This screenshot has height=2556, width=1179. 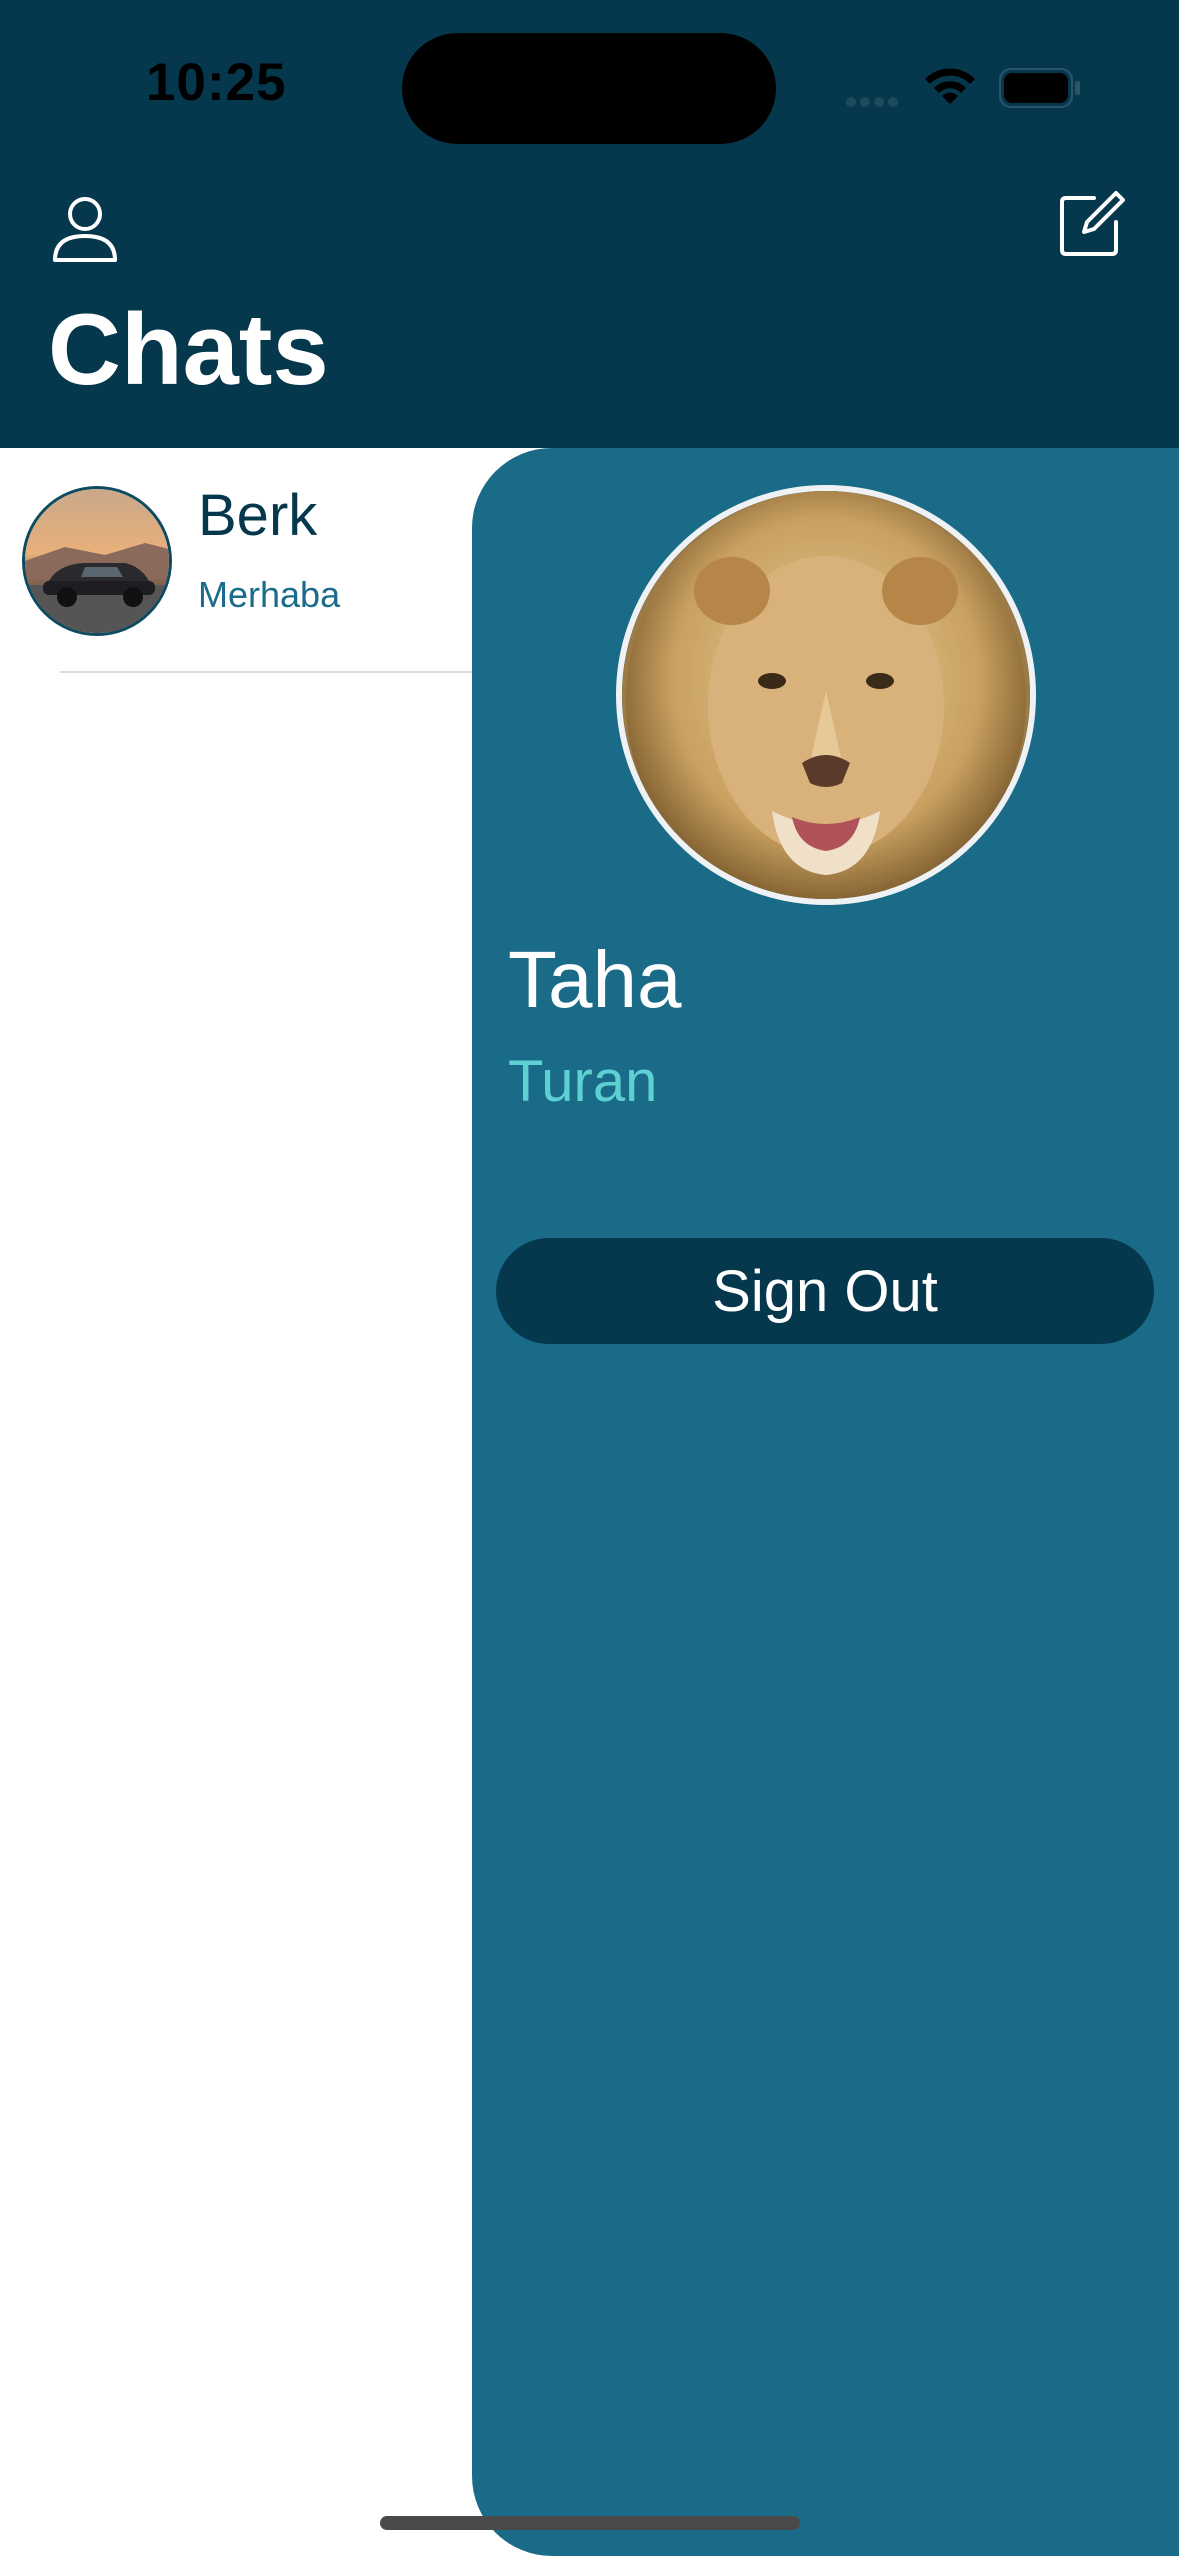 What do you see at coordinates (595, 979) in the screenshot?
I see `drawer-first-name: Taha` at bounding box center [595, 979].